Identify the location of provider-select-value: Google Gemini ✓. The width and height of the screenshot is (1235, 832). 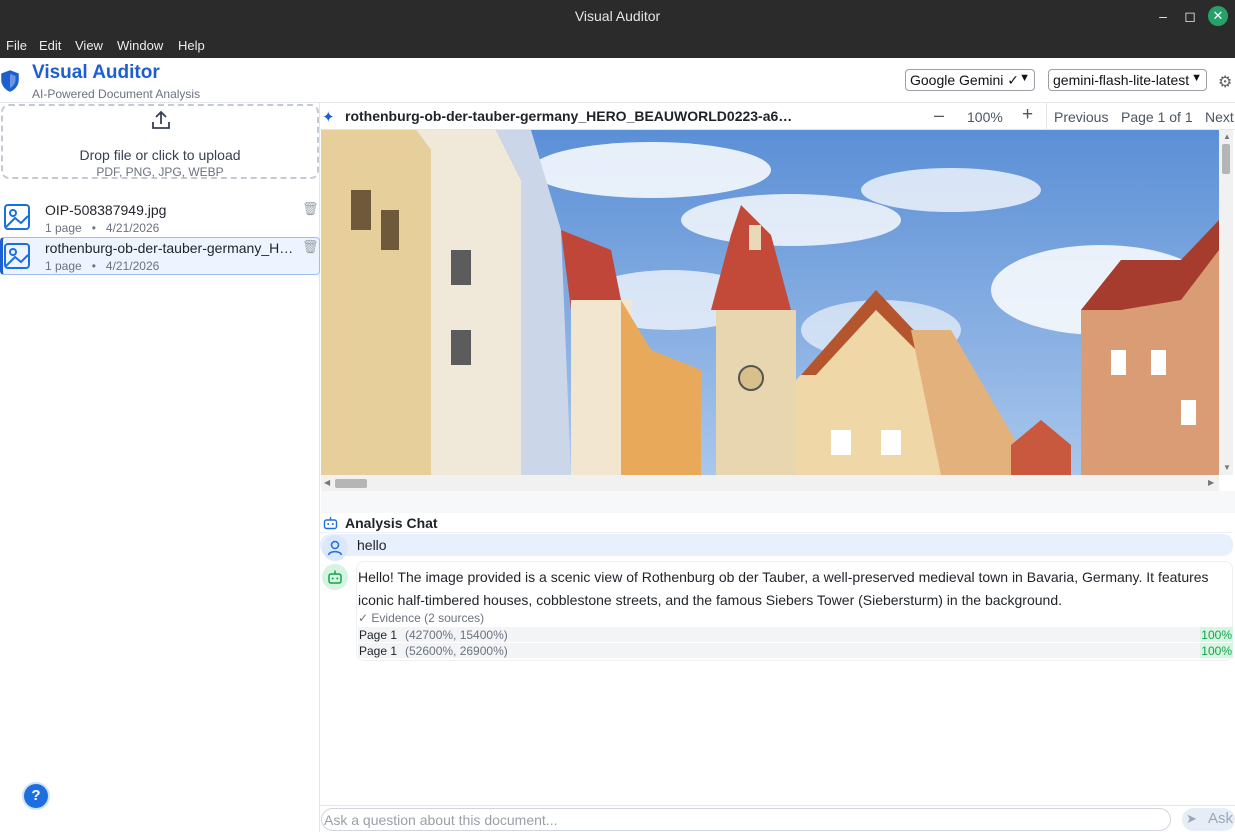
(964, 80).